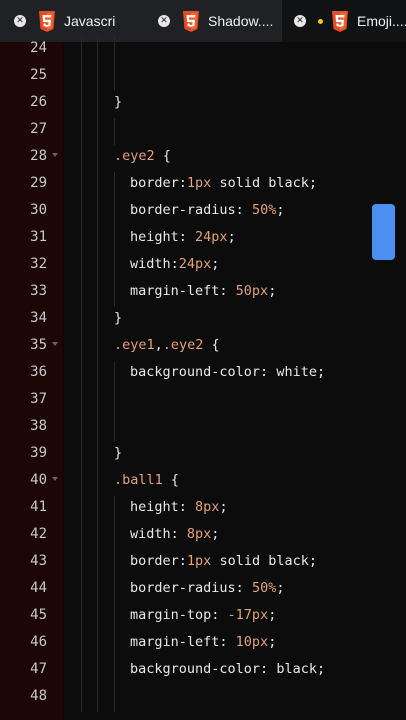 The height and width of the screenshot is (720, 406). I want to click on line-number: 31, so click(38, 237).